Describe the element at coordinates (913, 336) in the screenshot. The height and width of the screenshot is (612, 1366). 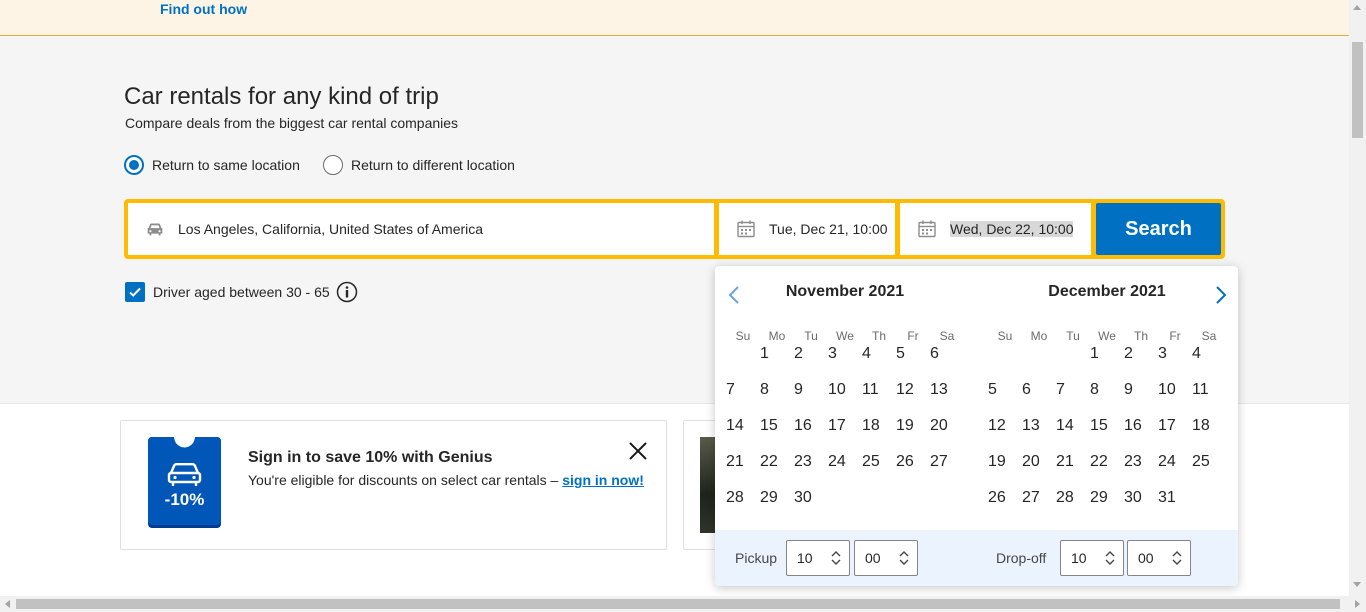
I see `weekday-label: Fr` at that location.